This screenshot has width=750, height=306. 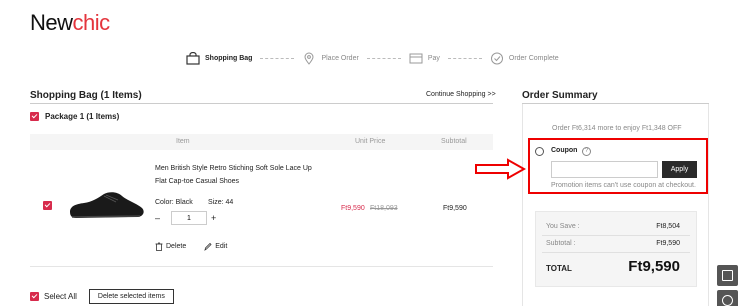 What do you see at coordinates (60, 296) in the screenshot?
I see `select-all-label: Select All` at bounding box center [60, 296].